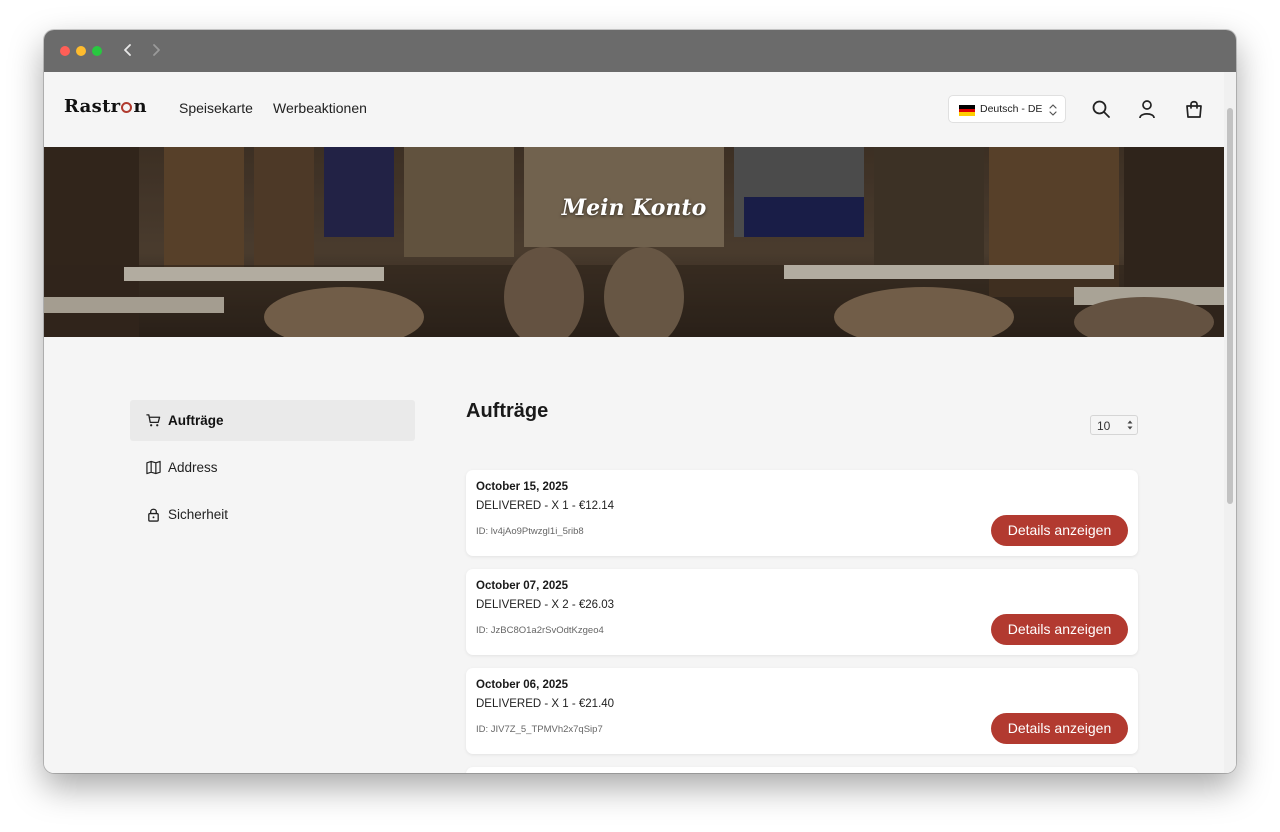 This screenshot has width=1280, height=832. What do you see at coordinates (156, 50) in the screenshot?
I see `chevron-right-icon` at bounding box center [156, 50].